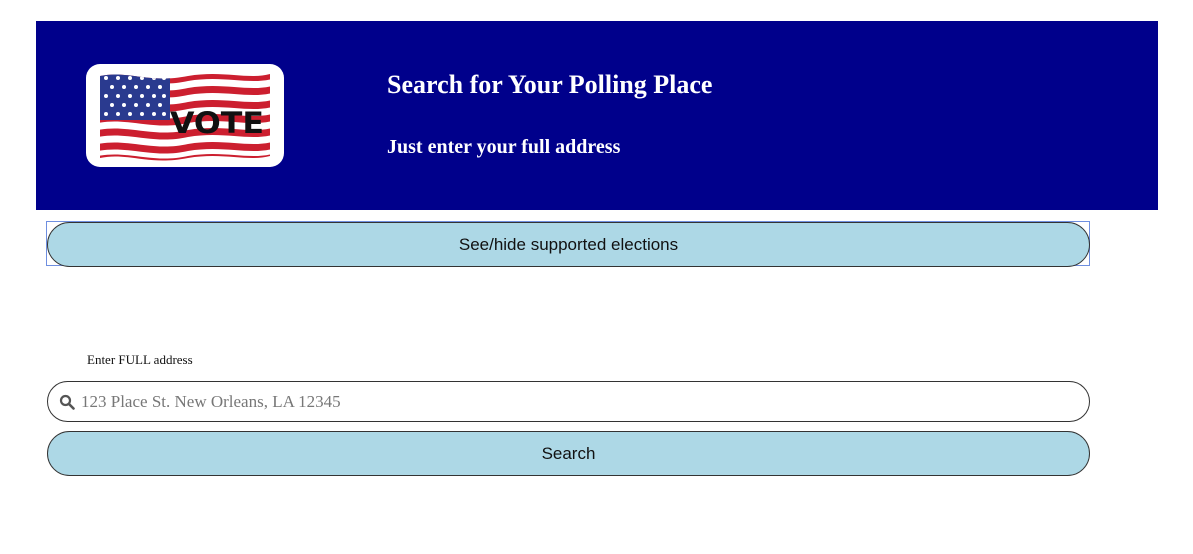 This screenshot has height=554, width=1193. Describe the element at coordinates (217, 123) in the screenshot. I see `logo-vote-text: VOTE` at that location.